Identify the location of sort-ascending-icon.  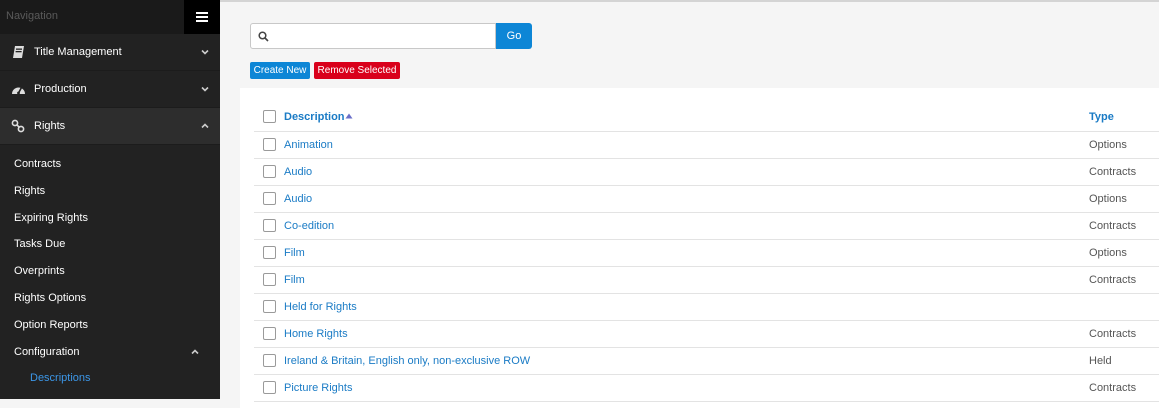
(349, 116).